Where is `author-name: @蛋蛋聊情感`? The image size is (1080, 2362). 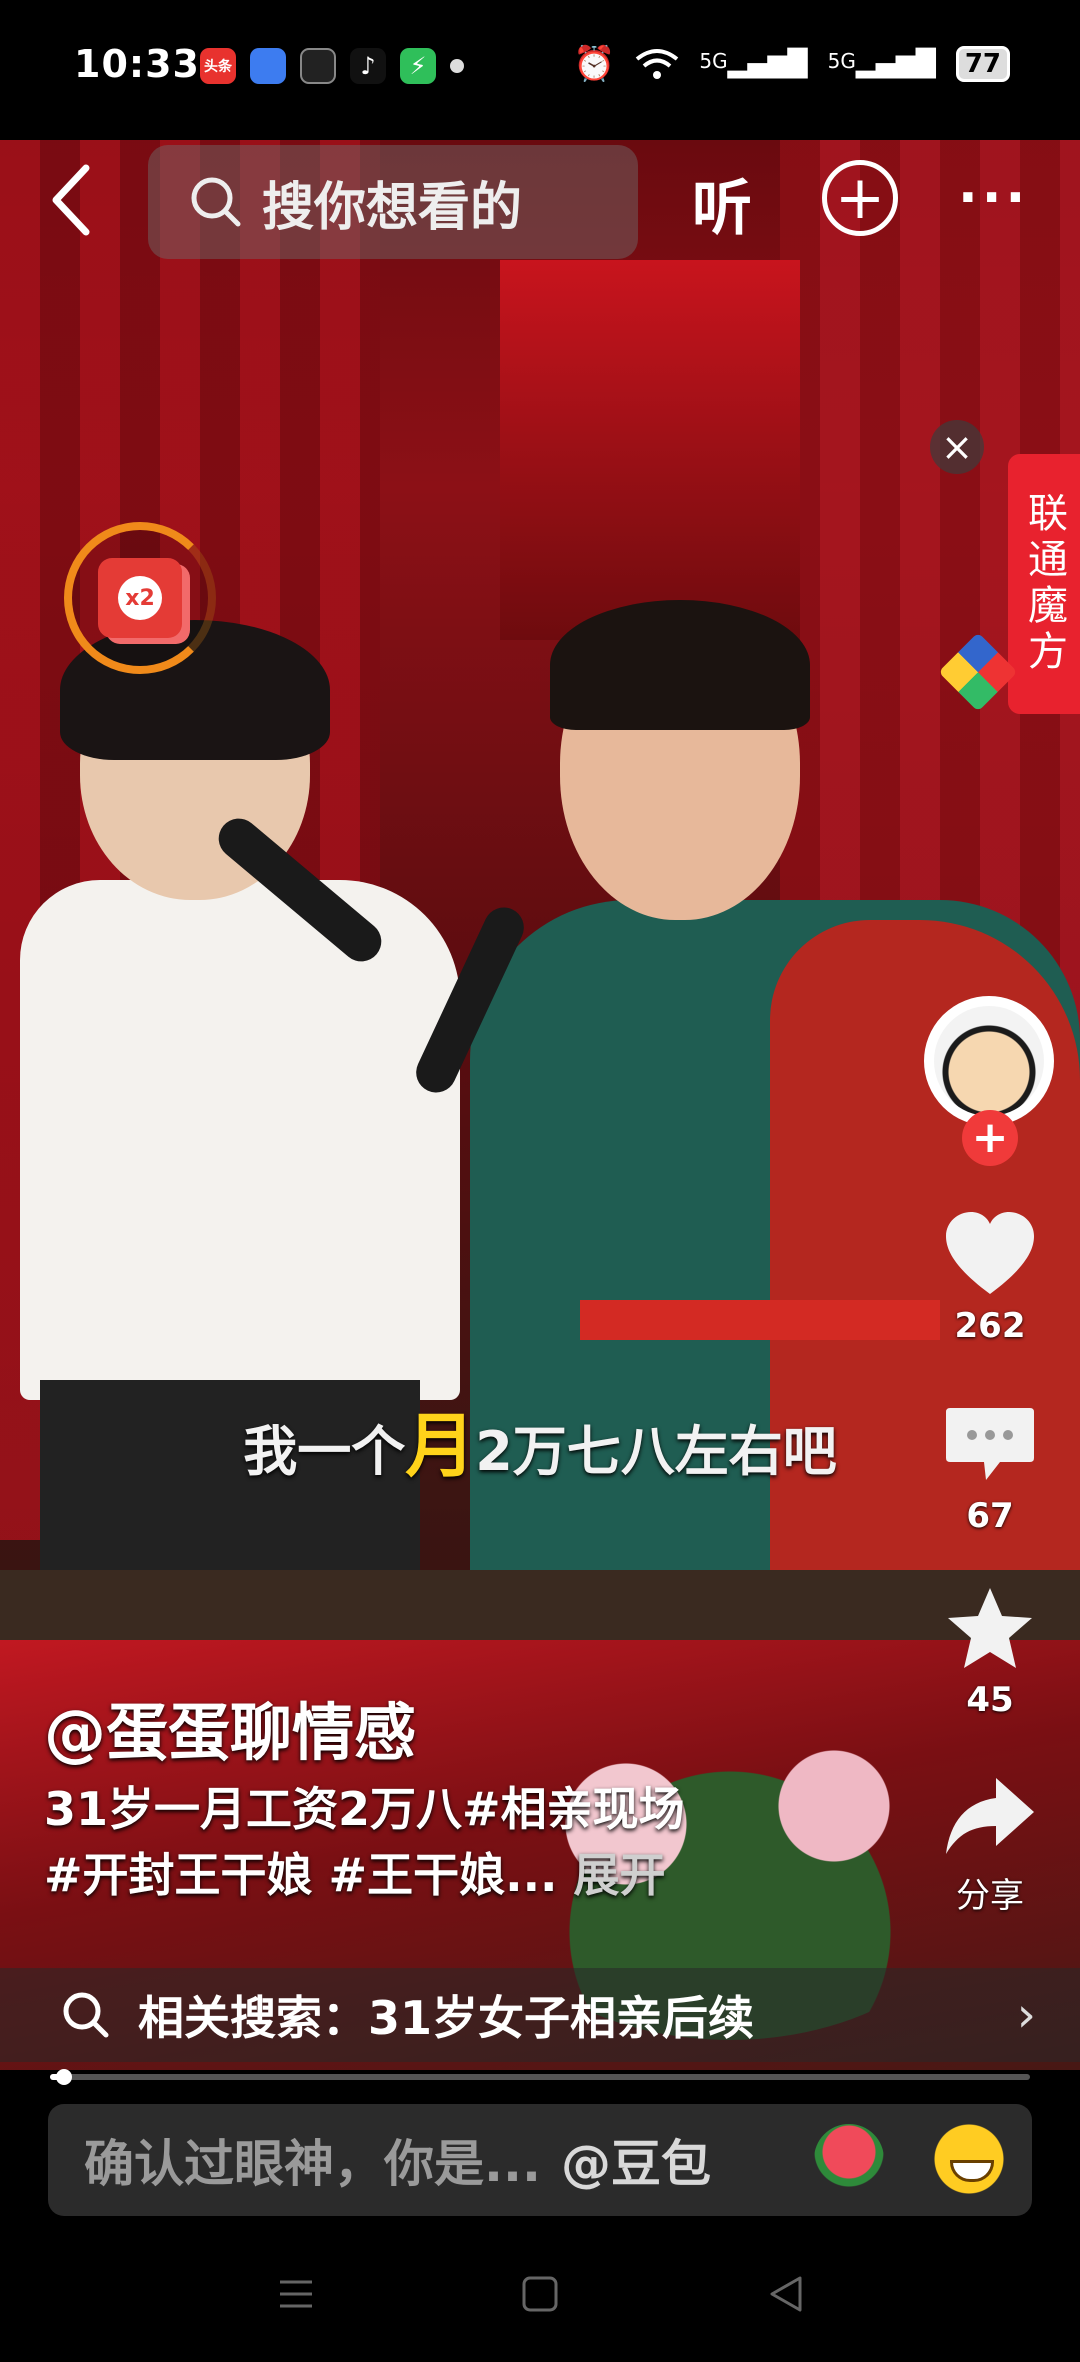 author-name: @蛋蛋聊情感 is located at coordinates (230, 1727).